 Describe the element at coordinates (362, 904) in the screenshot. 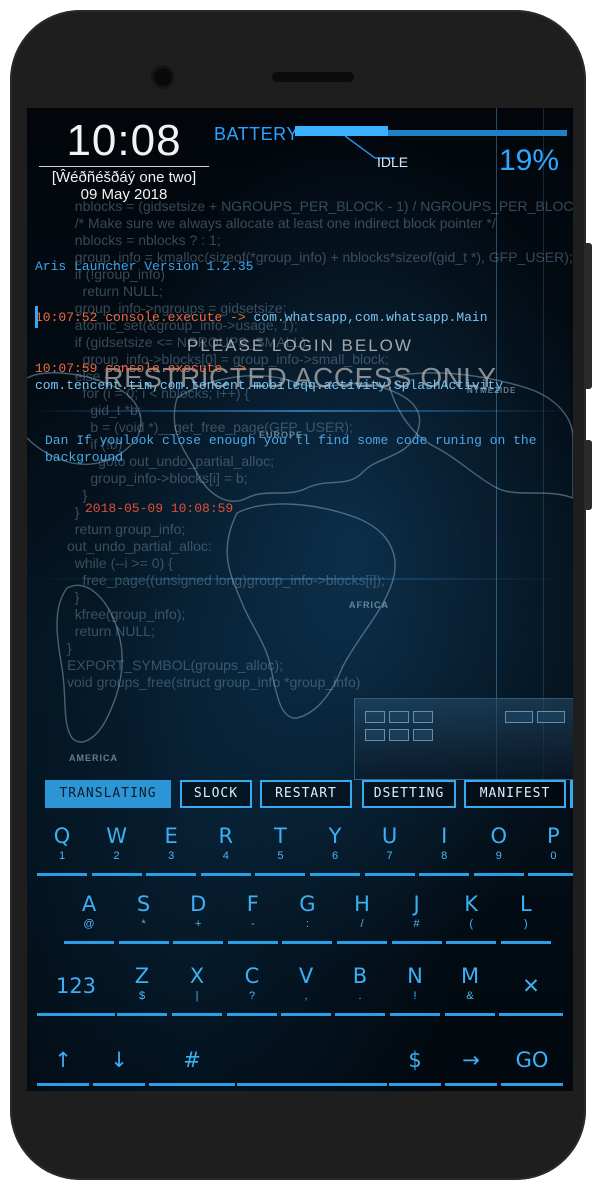

I see `key-label: H` at that location.